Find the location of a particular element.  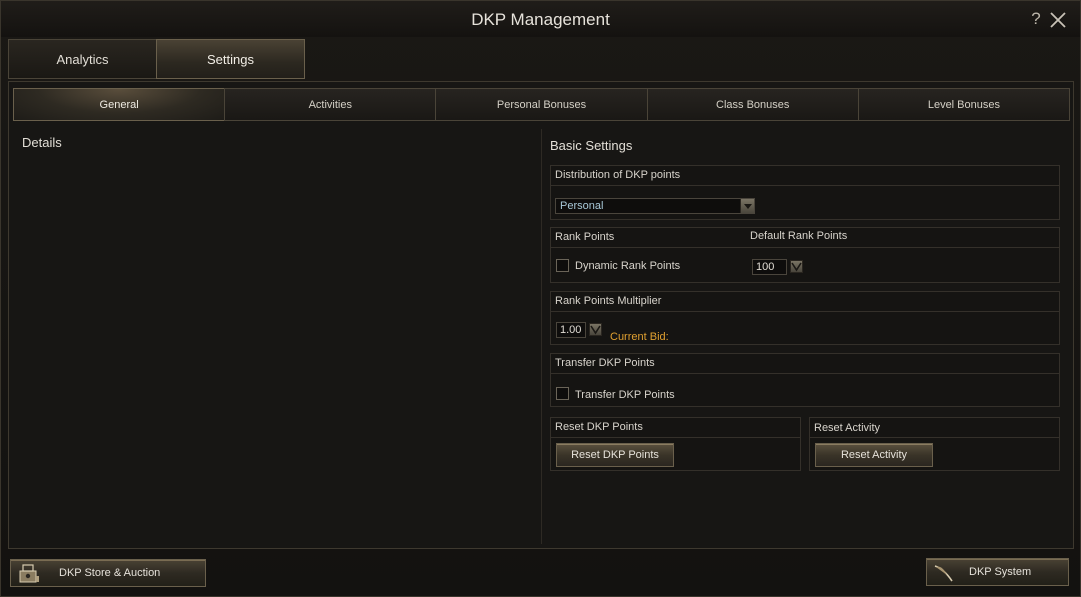

multiplier-input: 1.00 is located at coordinates (571, 330).